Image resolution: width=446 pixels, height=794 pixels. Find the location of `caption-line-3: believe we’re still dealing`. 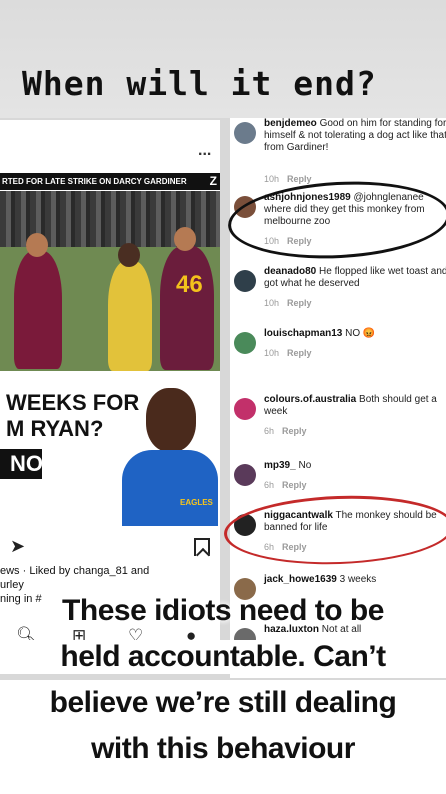

caption-line-3: believe we’re still dealing is located at coordinates (223, 702).